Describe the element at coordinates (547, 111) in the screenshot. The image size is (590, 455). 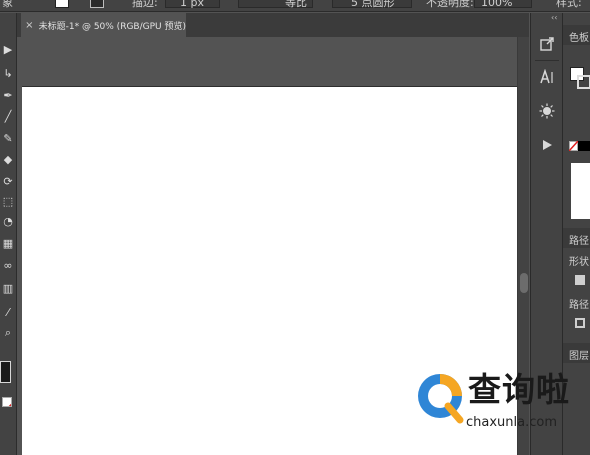
I see `appearance-icon` at that location.